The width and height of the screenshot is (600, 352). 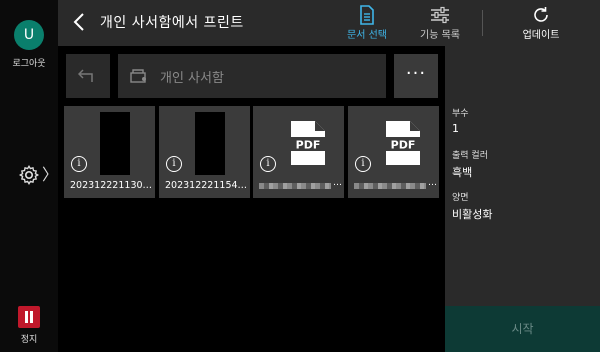 What do you see at coordinates (29, 62) in the screenshot?
I see `logout-label: 로그아웃` at bounding box center [29, 62].